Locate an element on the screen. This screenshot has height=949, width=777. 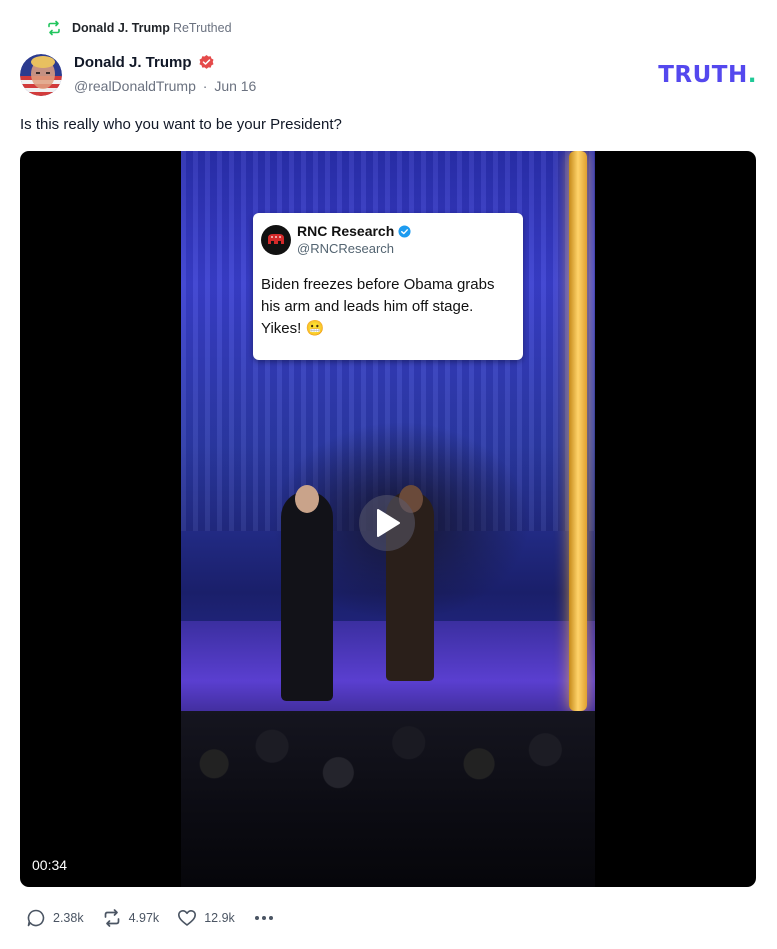
author-name: Donald J. Trump is located at coordinates (133, 62).